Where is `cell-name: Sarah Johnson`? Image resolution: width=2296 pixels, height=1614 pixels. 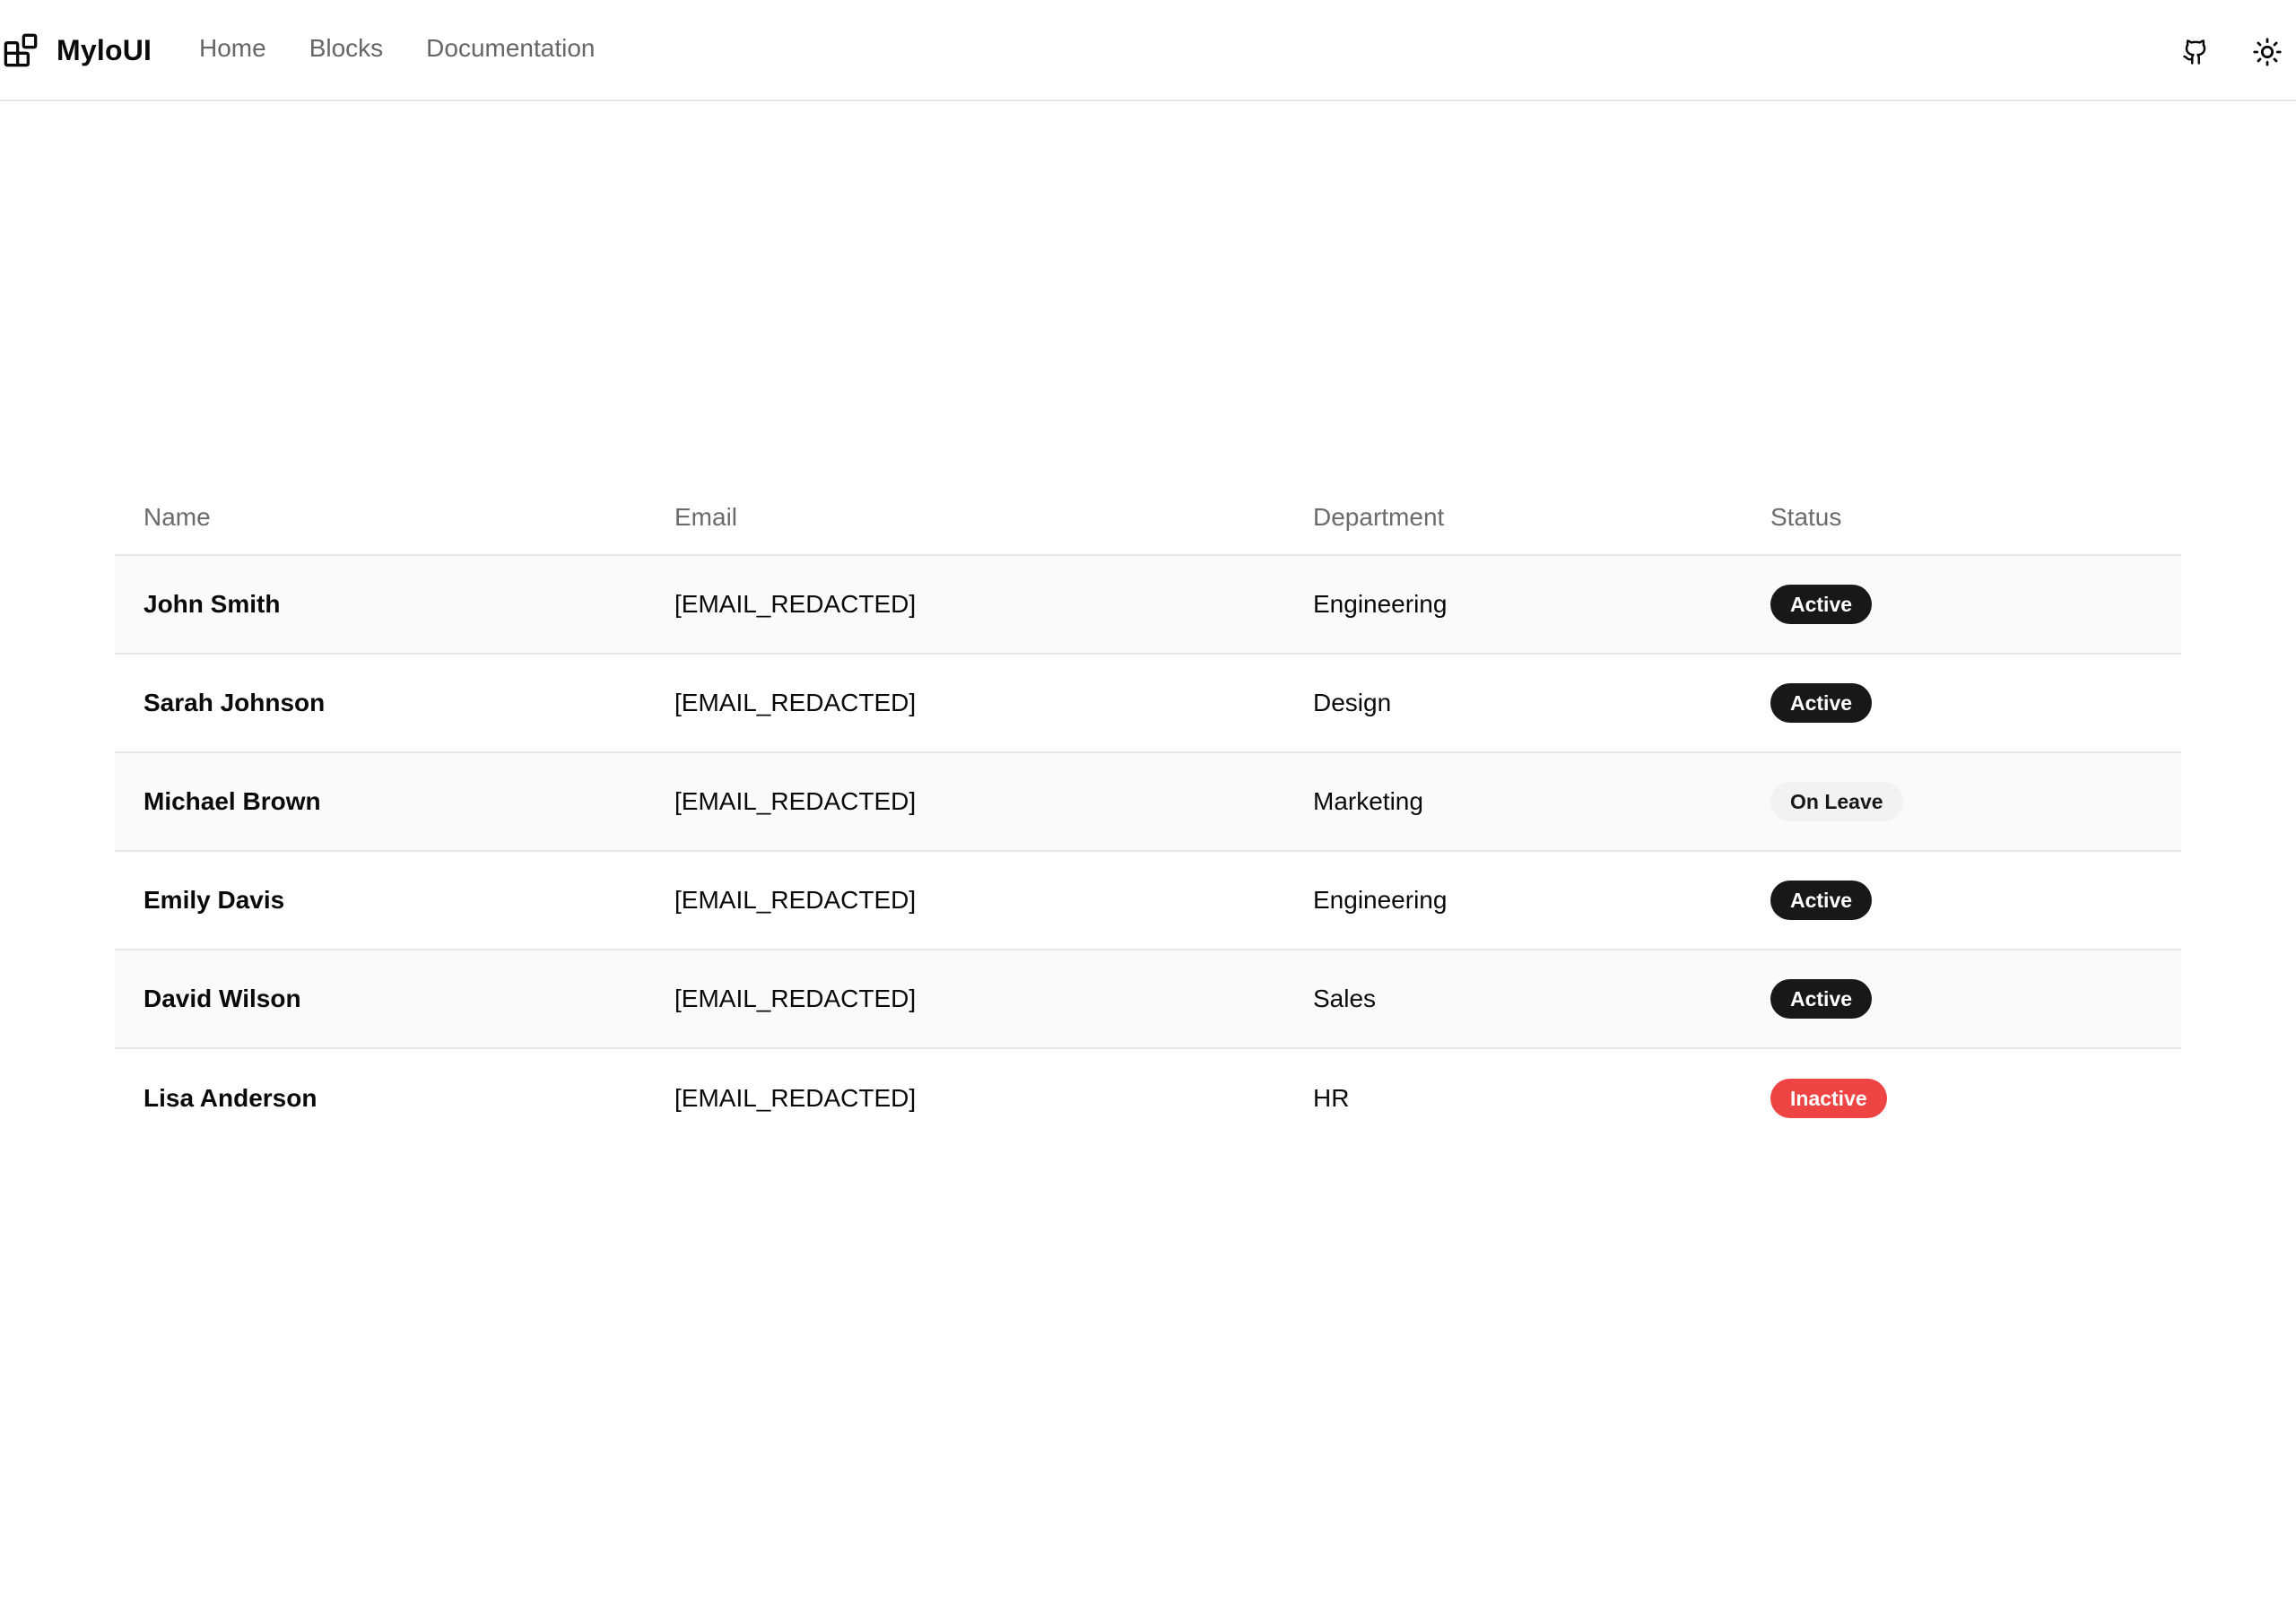
cell-name: Sarah Johnson is located at coordinates (380, 703).